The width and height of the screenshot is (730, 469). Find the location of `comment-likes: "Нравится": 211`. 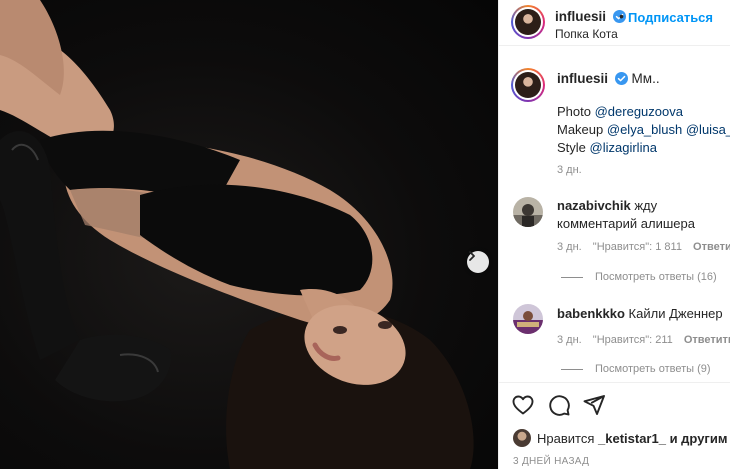

comment-likes: "Нравится": 211 is located at coordinates (633, 340).